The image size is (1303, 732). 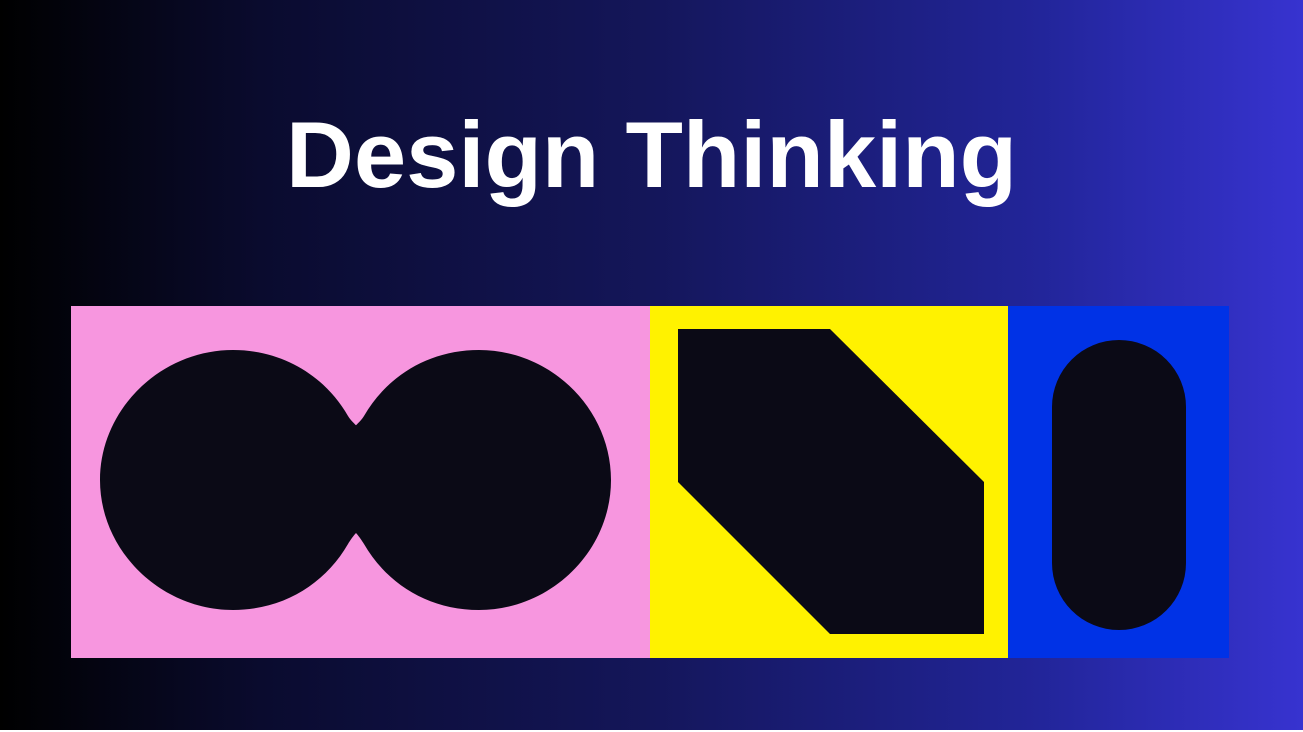 I want to click on blue-panel, so click(x=1118, y=482).